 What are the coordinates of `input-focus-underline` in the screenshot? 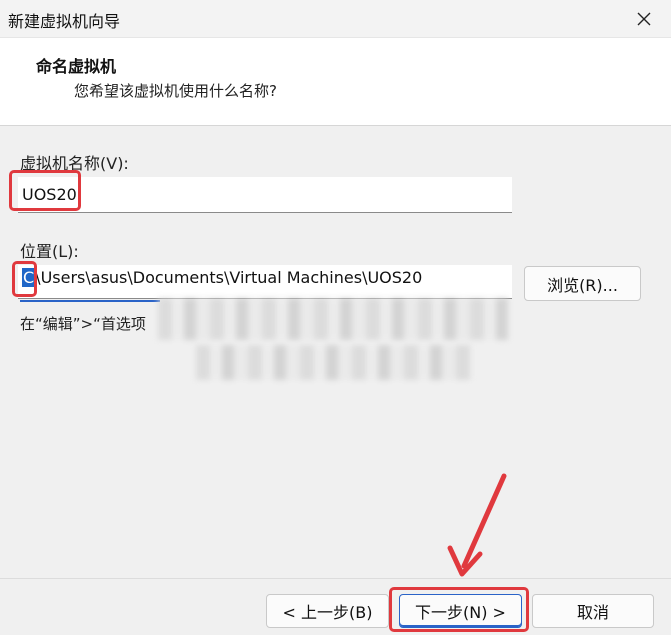 It's located at (90, 301).